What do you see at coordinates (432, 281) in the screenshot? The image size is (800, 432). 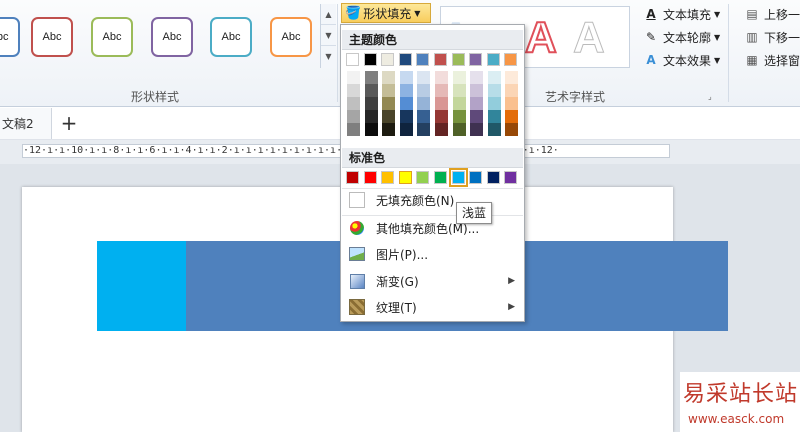 I see `gradient-fill-item: 渐变(G) ▶` at bounding box center [432, 281].